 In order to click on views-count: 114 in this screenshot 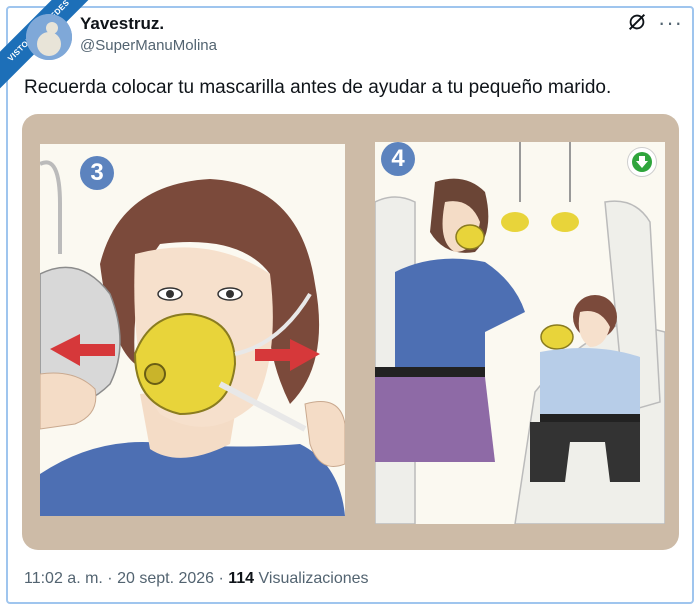, I will do `click(241, 578)`.